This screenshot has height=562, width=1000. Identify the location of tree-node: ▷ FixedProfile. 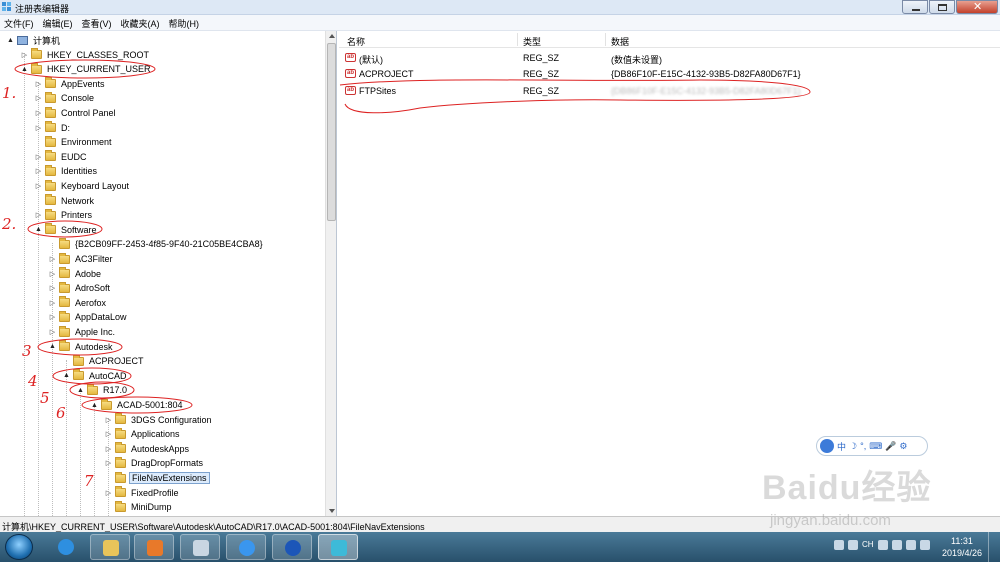
(142, 493).